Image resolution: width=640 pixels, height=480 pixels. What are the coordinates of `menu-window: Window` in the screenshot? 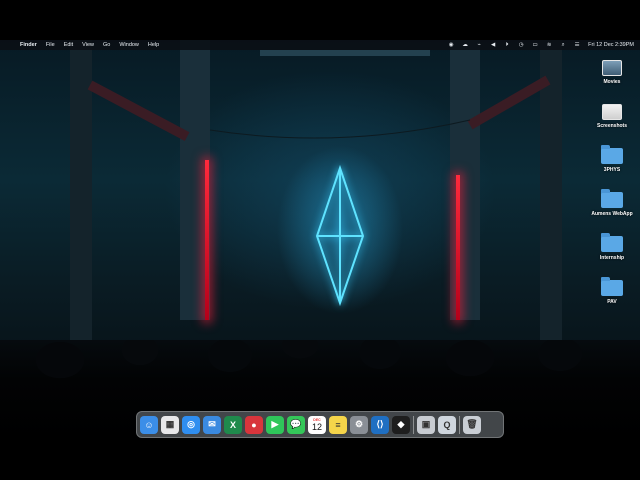 It's located at (129, 45).